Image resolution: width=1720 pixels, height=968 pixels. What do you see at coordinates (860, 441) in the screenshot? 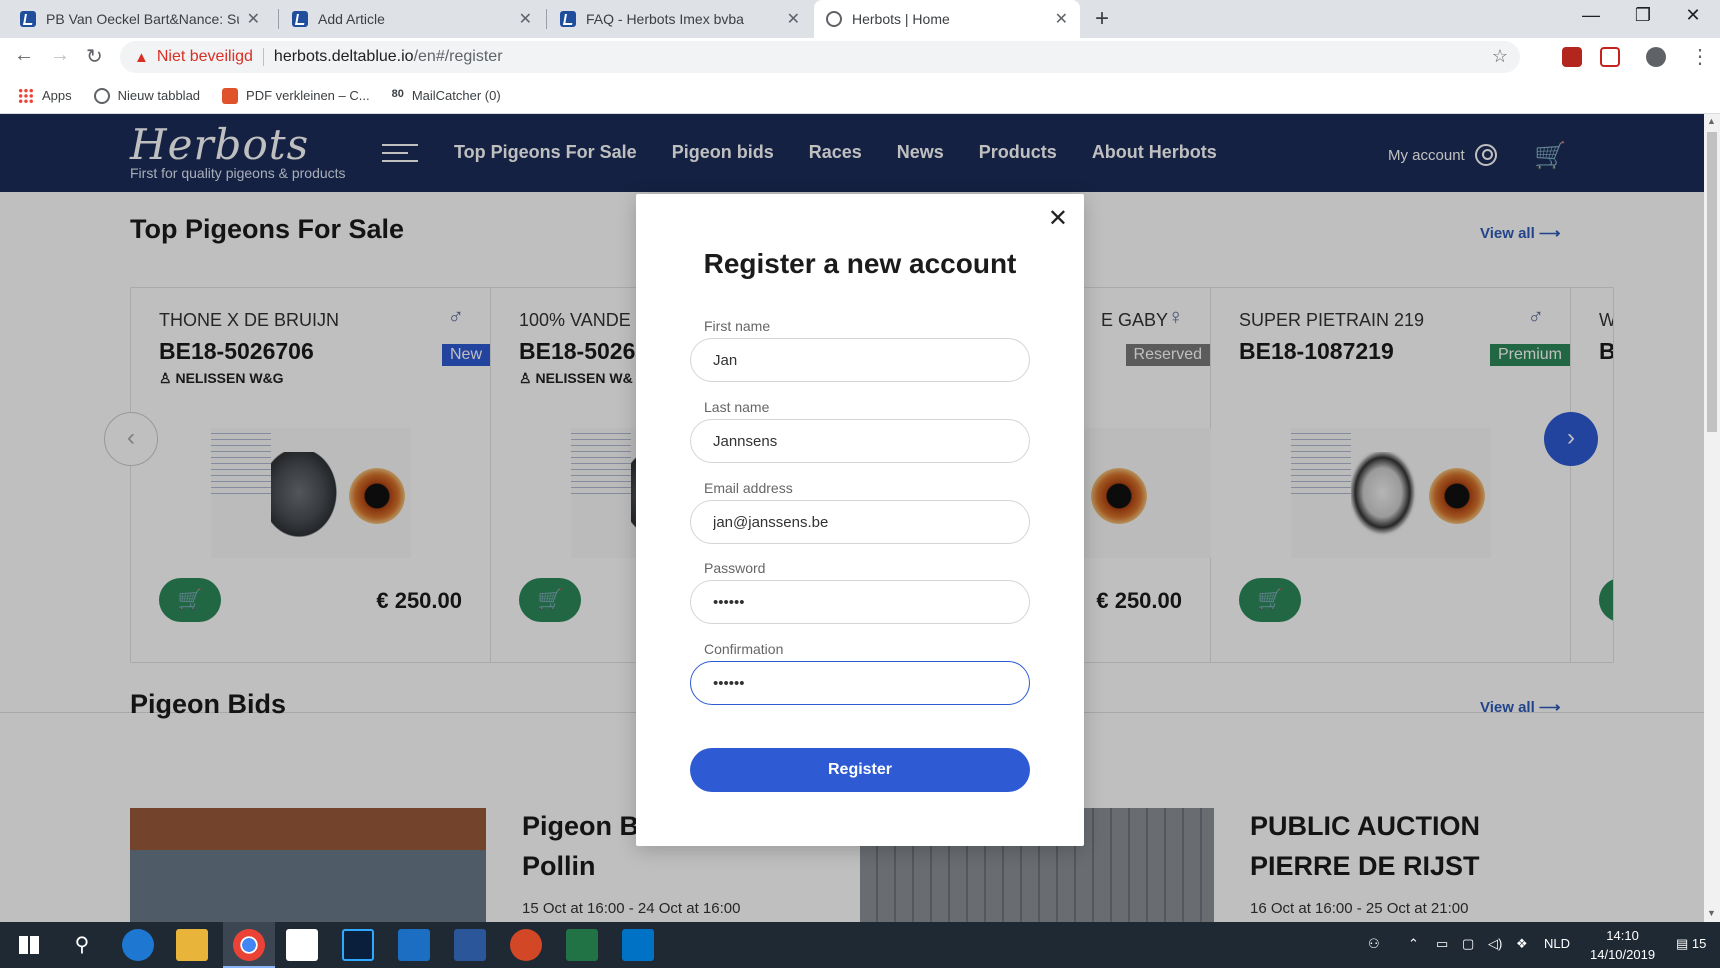
I see `last-name-field` at bounding box center [860, 441].